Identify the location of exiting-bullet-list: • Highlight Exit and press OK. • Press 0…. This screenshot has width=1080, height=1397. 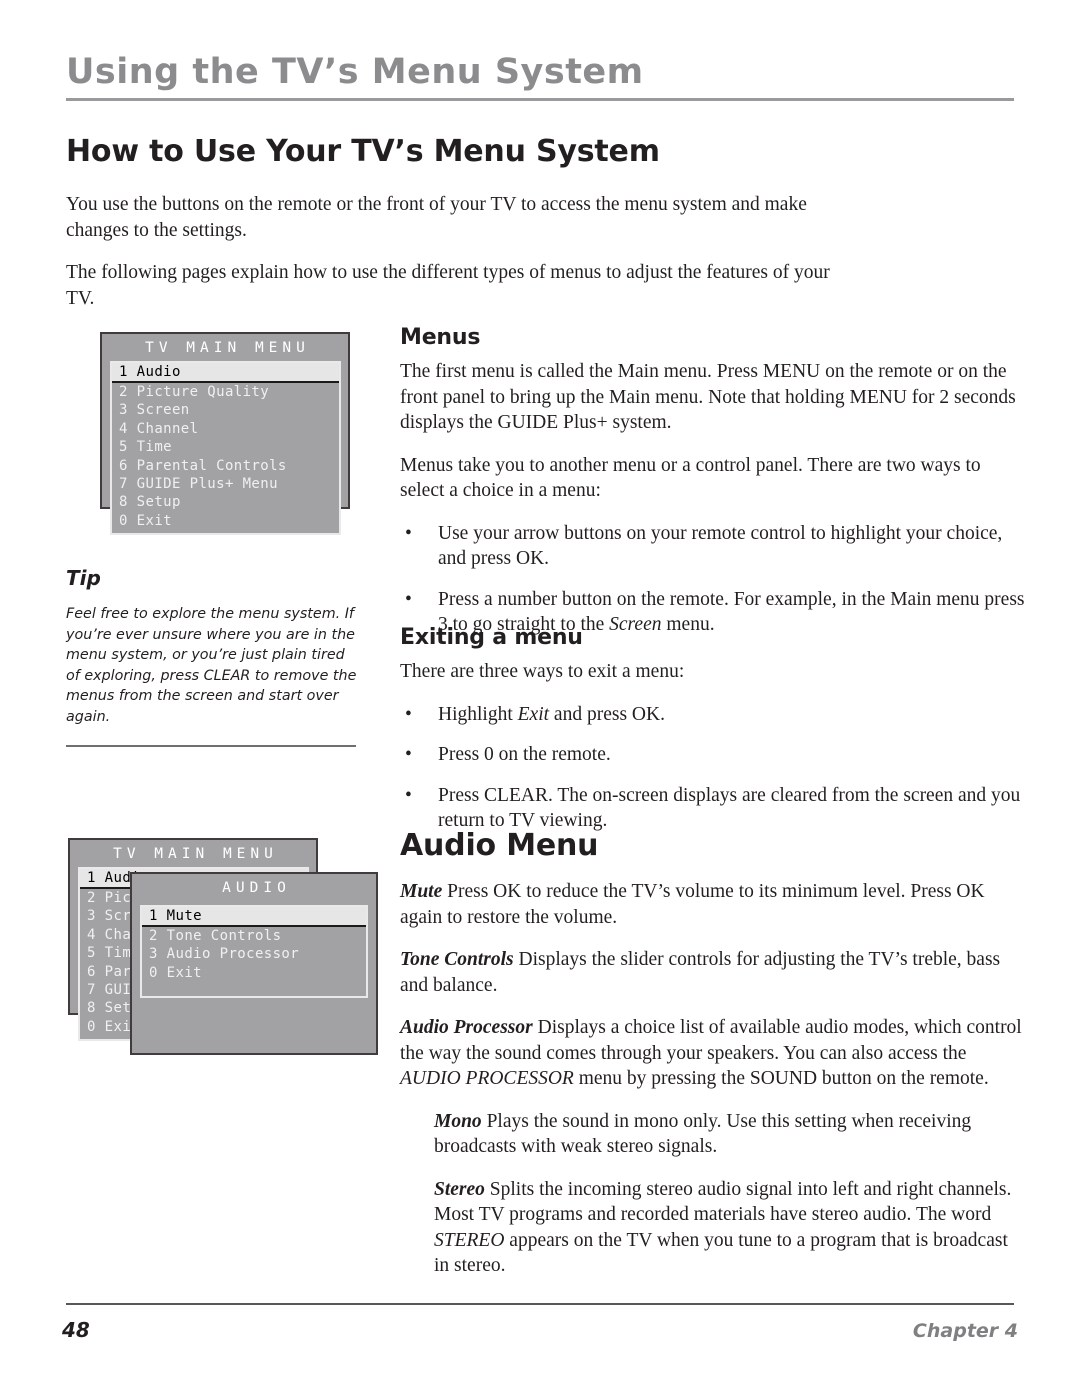
(713, 768).